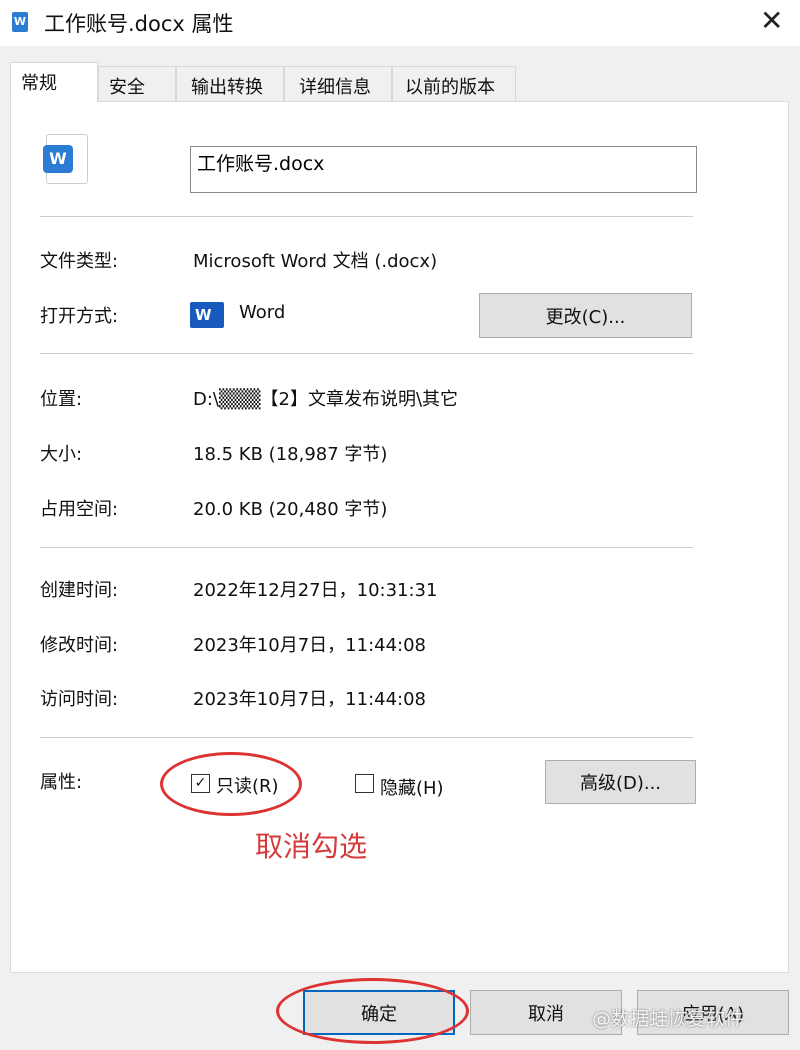  What do you see at coordinates (20, 22) in the screenshot?
I see `word-doc-icon: W` at bounding box center [20, 22].